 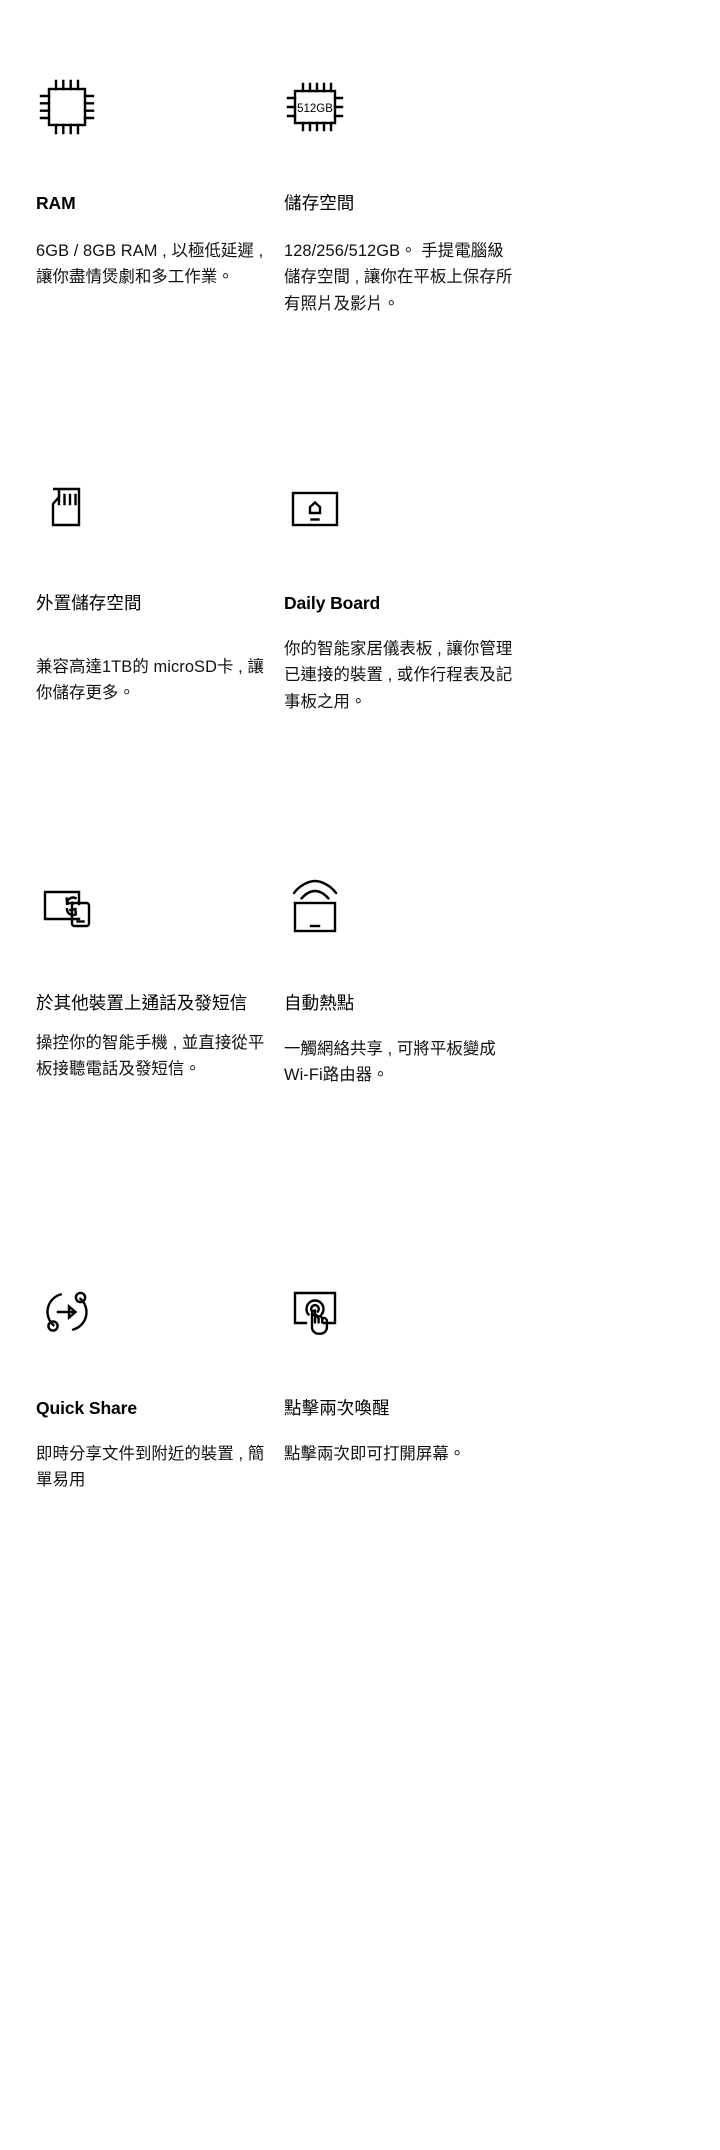 What do you see at coordinates (150, 1056) in the screenshot?
I see `feature-body: 操控你的智能手機 , 並直接從平板接聽電話及發短信。` at bounding box center [150, 1056].